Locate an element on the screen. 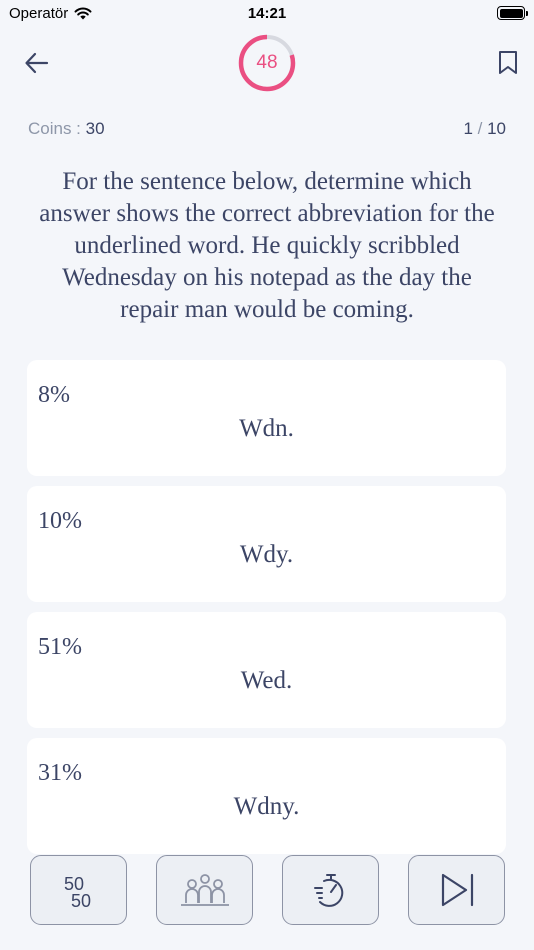 This screenshot has height=950, width=534. battery-icon is located at coordinates (512, 13).